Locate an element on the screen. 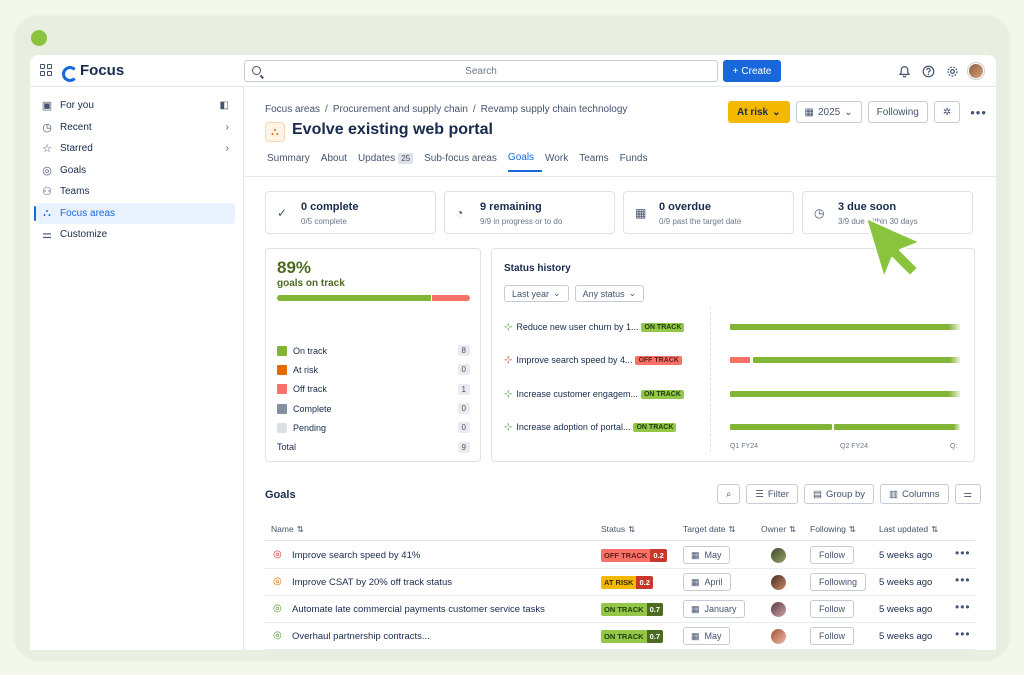  app-logo: Focus is located at coordinates (93, 72).